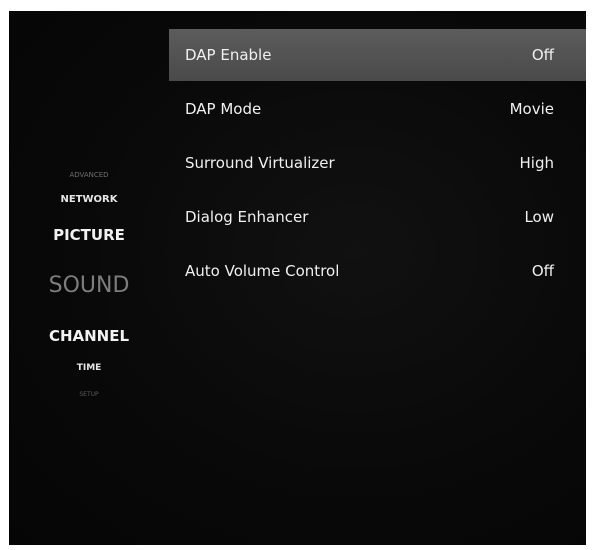 The width and height of the screenshot is (594, 550). What do you see at coordinates (247, 217) in the screenshot?
I see `menu-row-label: Dialog Enhancer` at bounding box center [247, 217].